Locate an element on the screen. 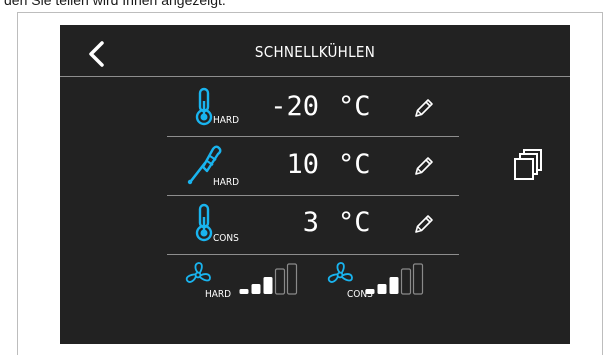 Image resolution: width=610 pixels, height=358 pixels. setpoint-value: 10 is located at coordinates (302, 164).